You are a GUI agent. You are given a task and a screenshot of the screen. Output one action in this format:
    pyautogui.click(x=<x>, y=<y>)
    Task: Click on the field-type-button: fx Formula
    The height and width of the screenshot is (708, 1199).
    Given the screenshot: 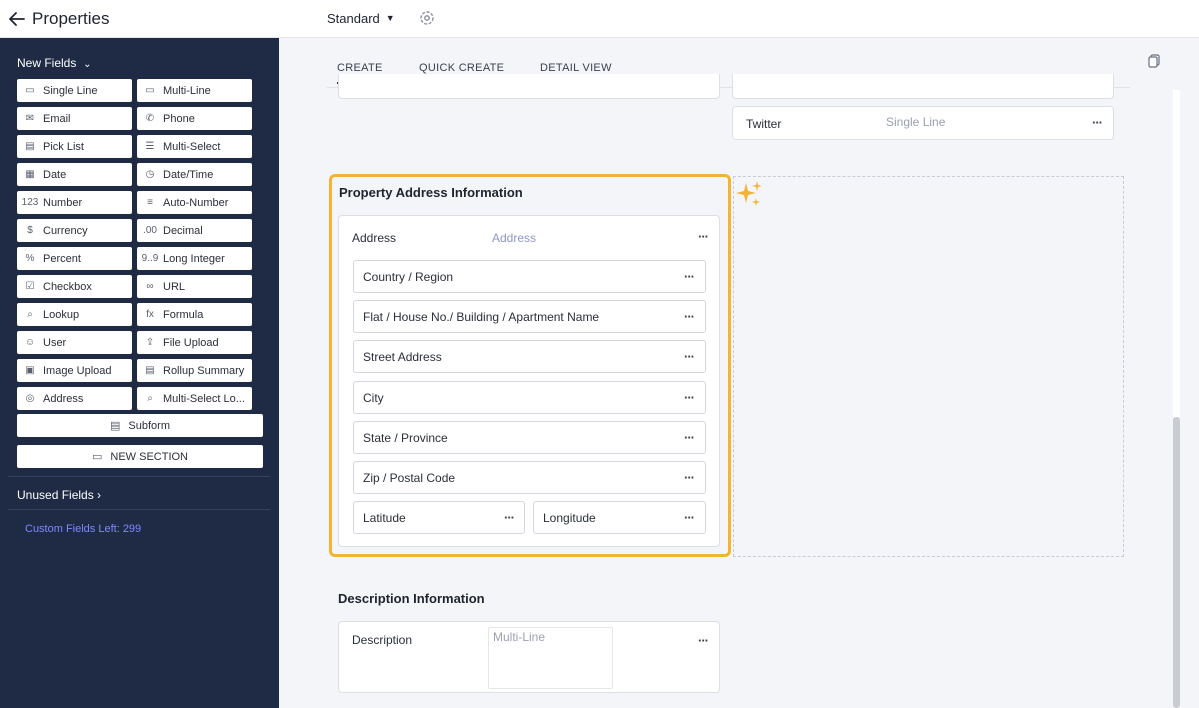 What is the action you would take?
    pyautogui.click(x=194, y=314)
    